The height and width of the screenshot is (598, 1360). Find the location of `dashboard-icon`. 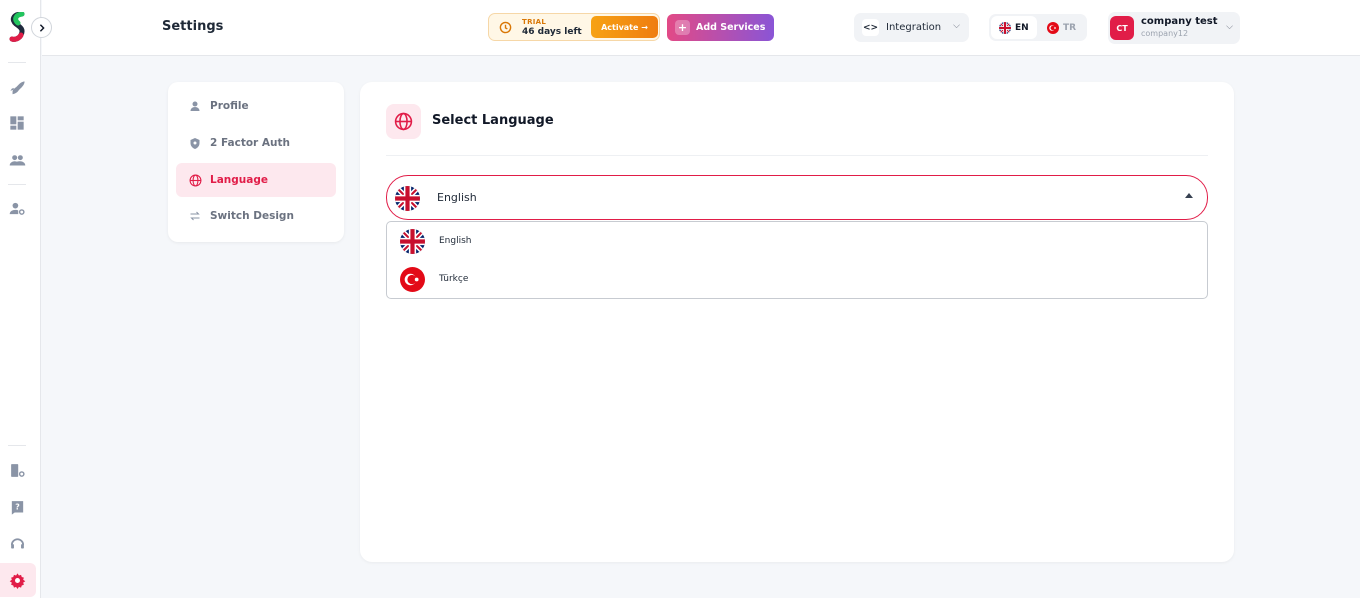

dashboard-icon is located at coordinates (17, 123).